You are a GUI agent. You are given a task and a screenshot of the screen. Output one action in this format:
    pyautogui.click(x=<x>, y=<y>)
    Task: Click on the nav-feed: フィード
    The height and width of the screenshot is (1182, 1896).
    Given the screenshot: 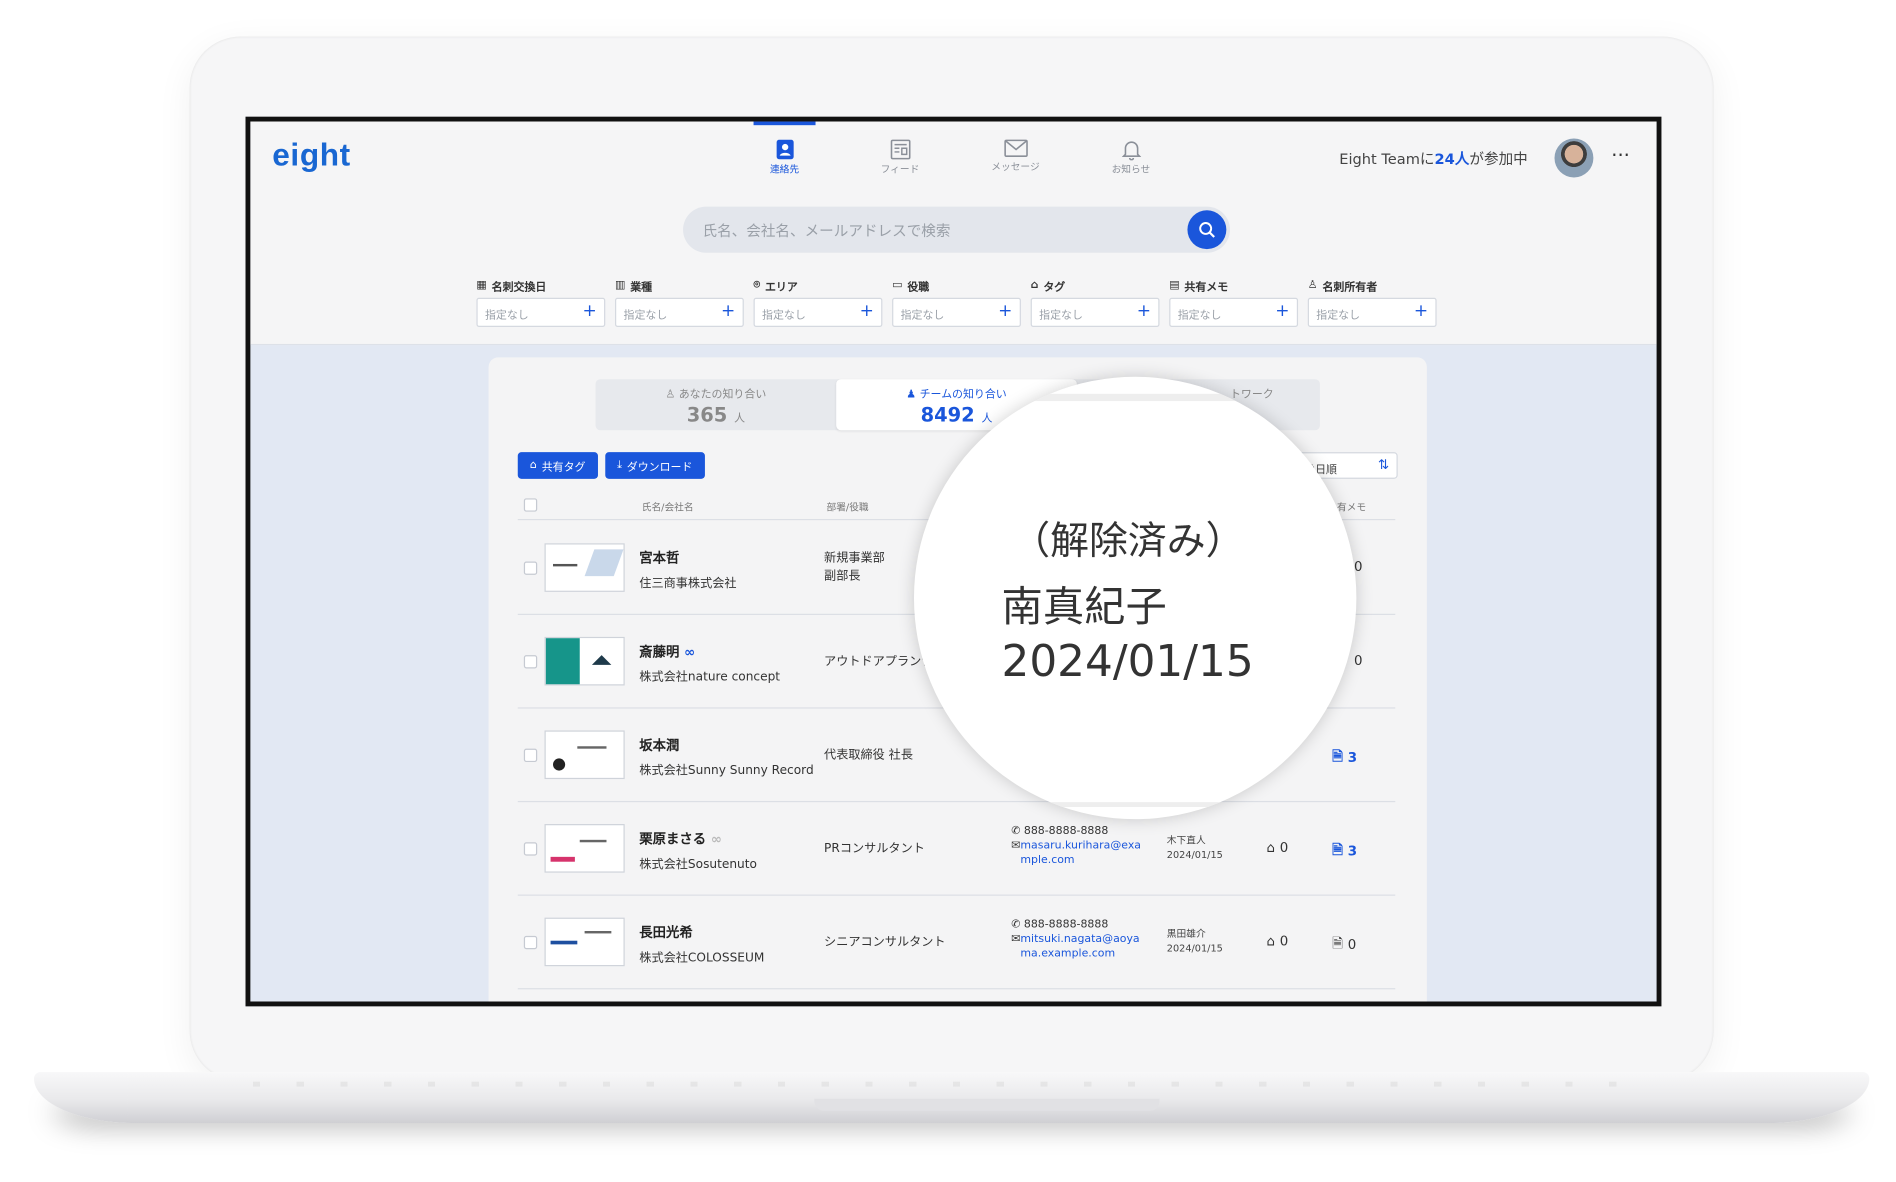 What is the action you would take?
    pyautogui.click(x=899, y=152)
    